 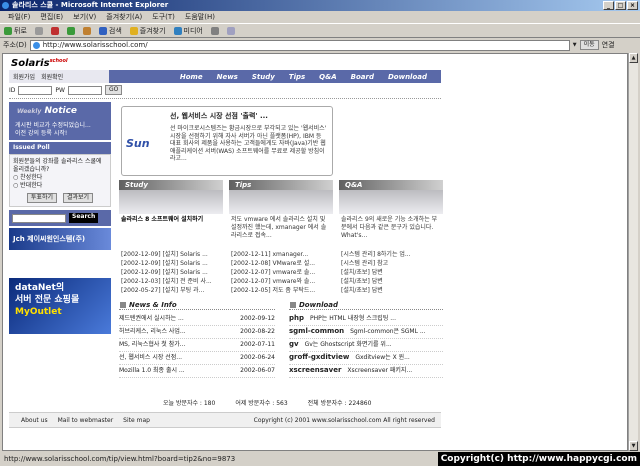 I want to click on nav-tips: Tips, so click(x=297, y=77).